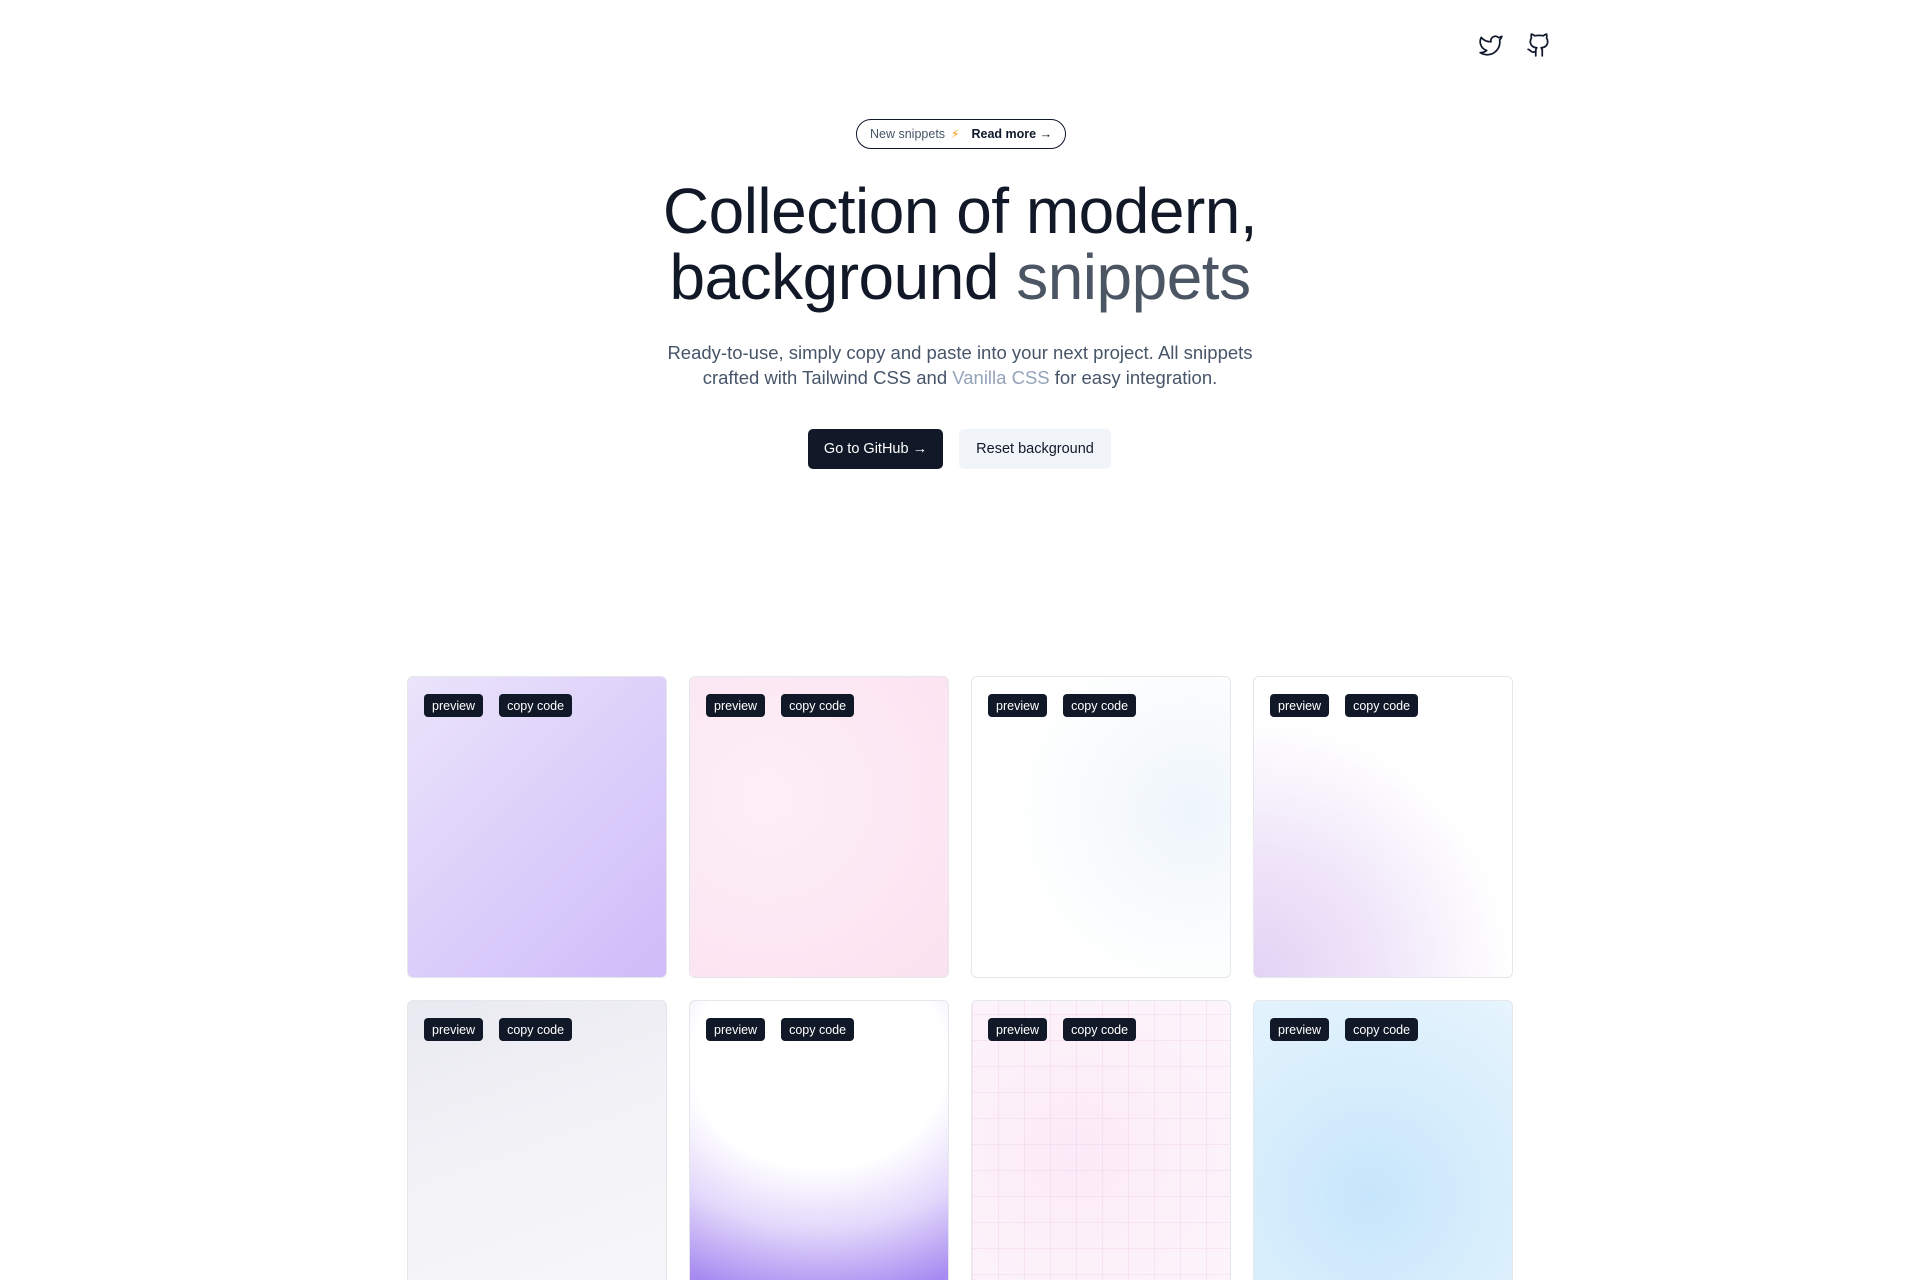 The width and height of the screenshot is (1920, 1280). Describe the element at coordinates (955, 134) in the screenshot. I see `lightning-icon: ⚡` at that location.